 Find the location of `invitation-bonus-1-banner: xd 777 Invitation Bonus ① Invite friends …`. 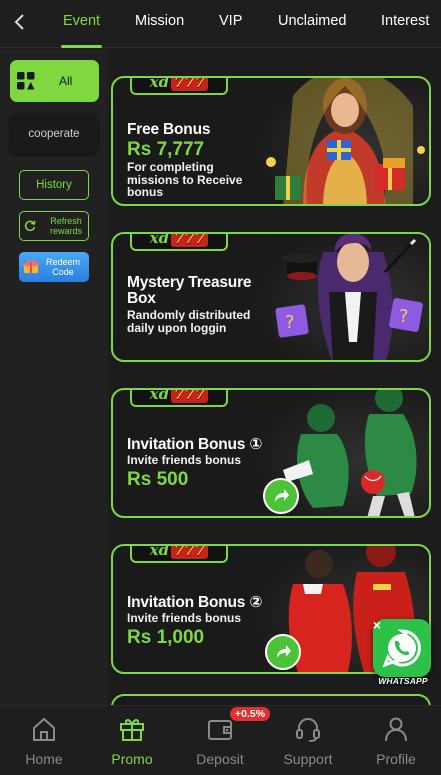

invitation-bonus-1-banner: xd 777 Invitation Bonus ① Invite friends … is located at coordinates (271, 453).